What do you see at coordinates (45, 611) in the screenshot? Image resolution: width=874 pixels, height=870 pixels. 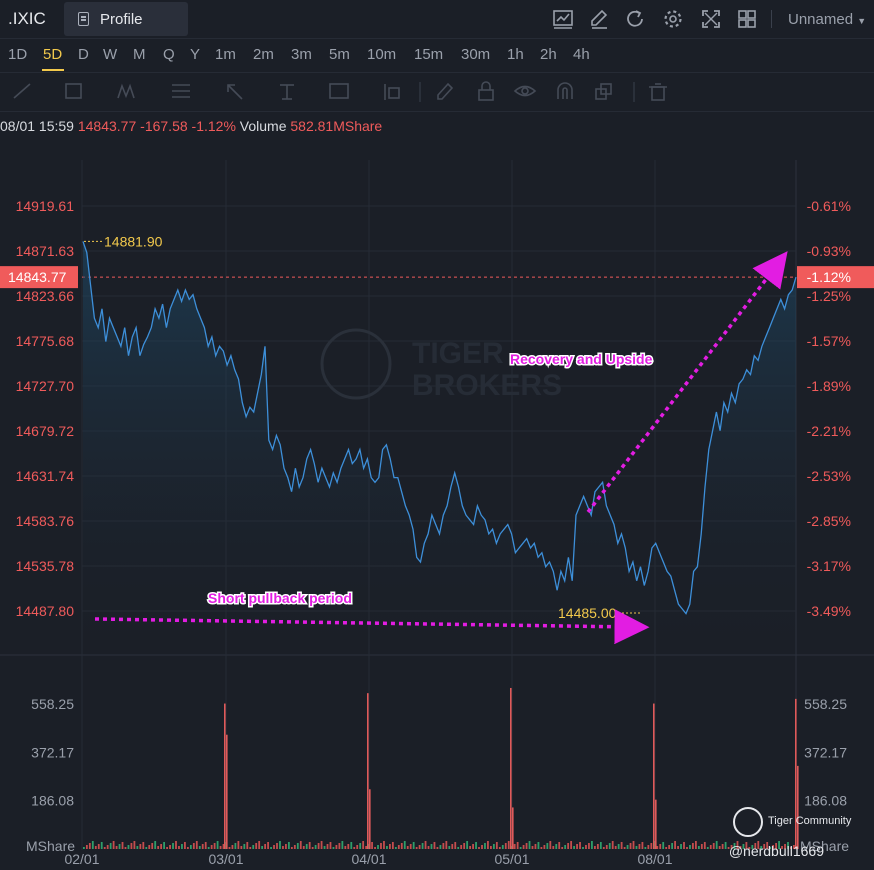 I see `price-tick-label: 14487.80` at bounding box center [45, 611].